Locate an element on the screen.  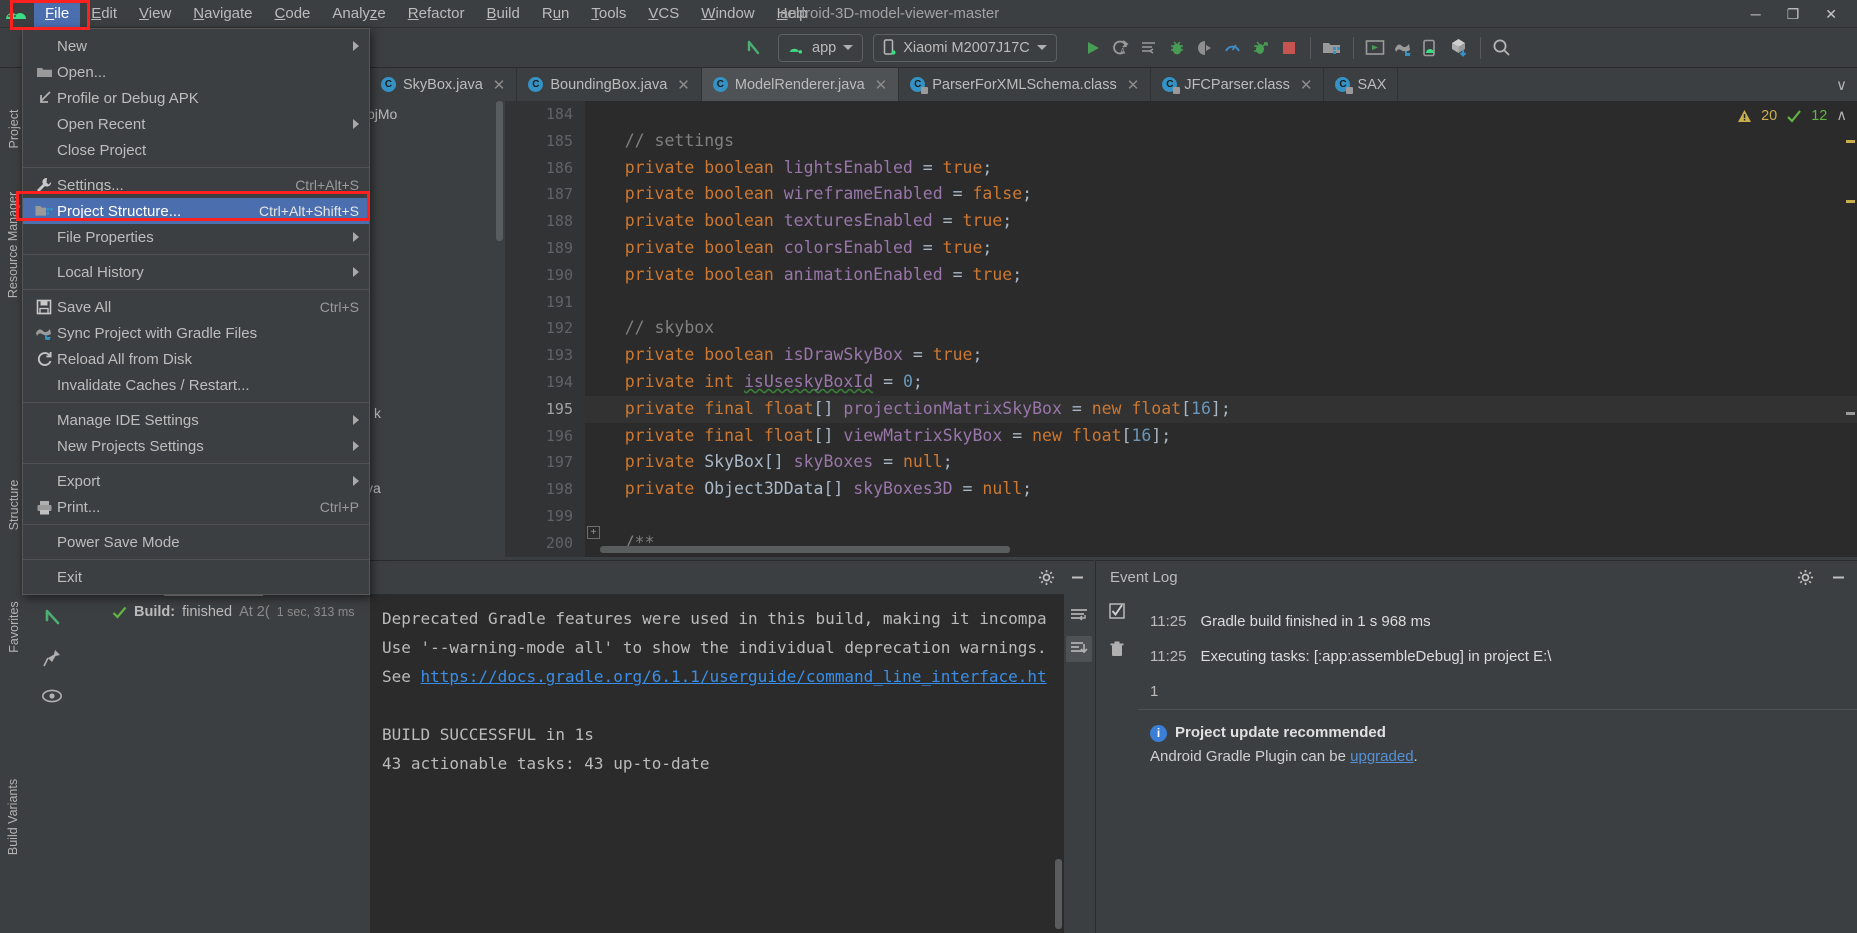
menu-item-sync-project-with-gradle-files: Sync Project with Gradle Files is located at coordinates (196, 333).